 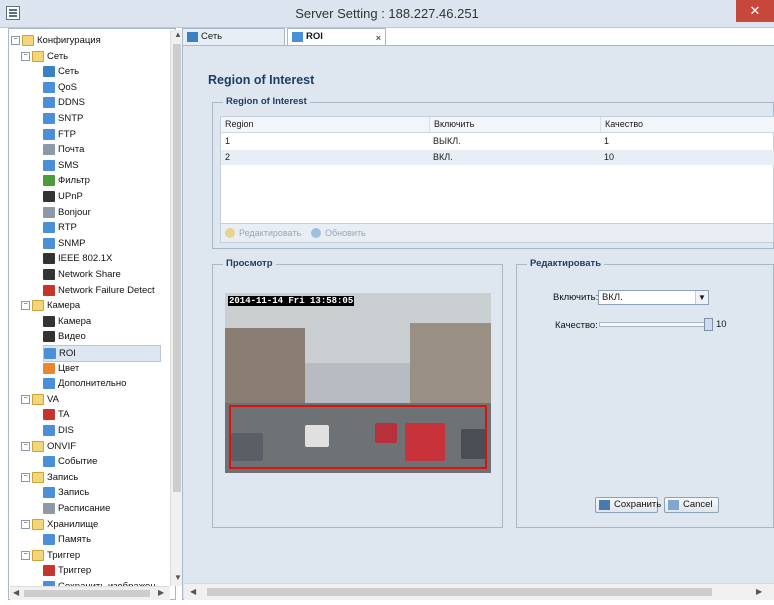 I want to click on tree-item: DDNS, so click(x=64, y=102).